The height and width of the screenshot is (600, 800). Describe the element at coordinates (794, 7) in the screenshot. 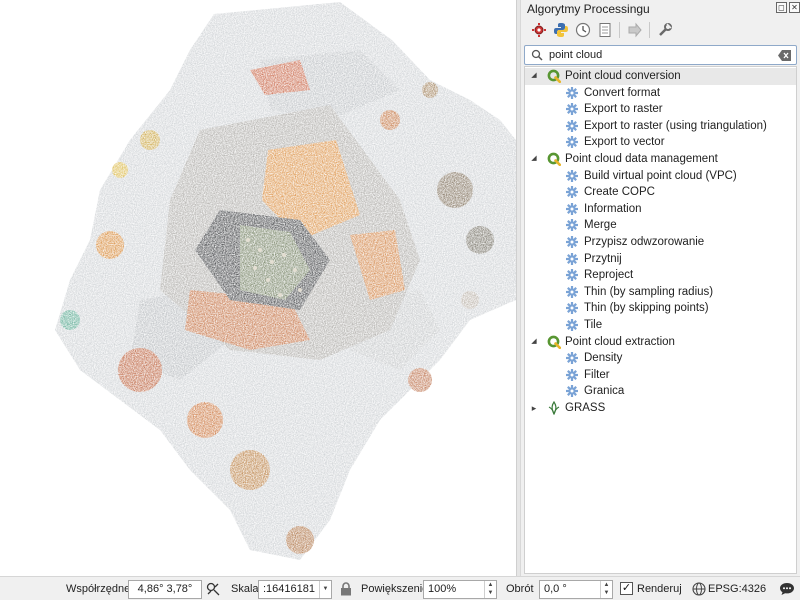

I see `close-panel-icon: ✕` at that location.